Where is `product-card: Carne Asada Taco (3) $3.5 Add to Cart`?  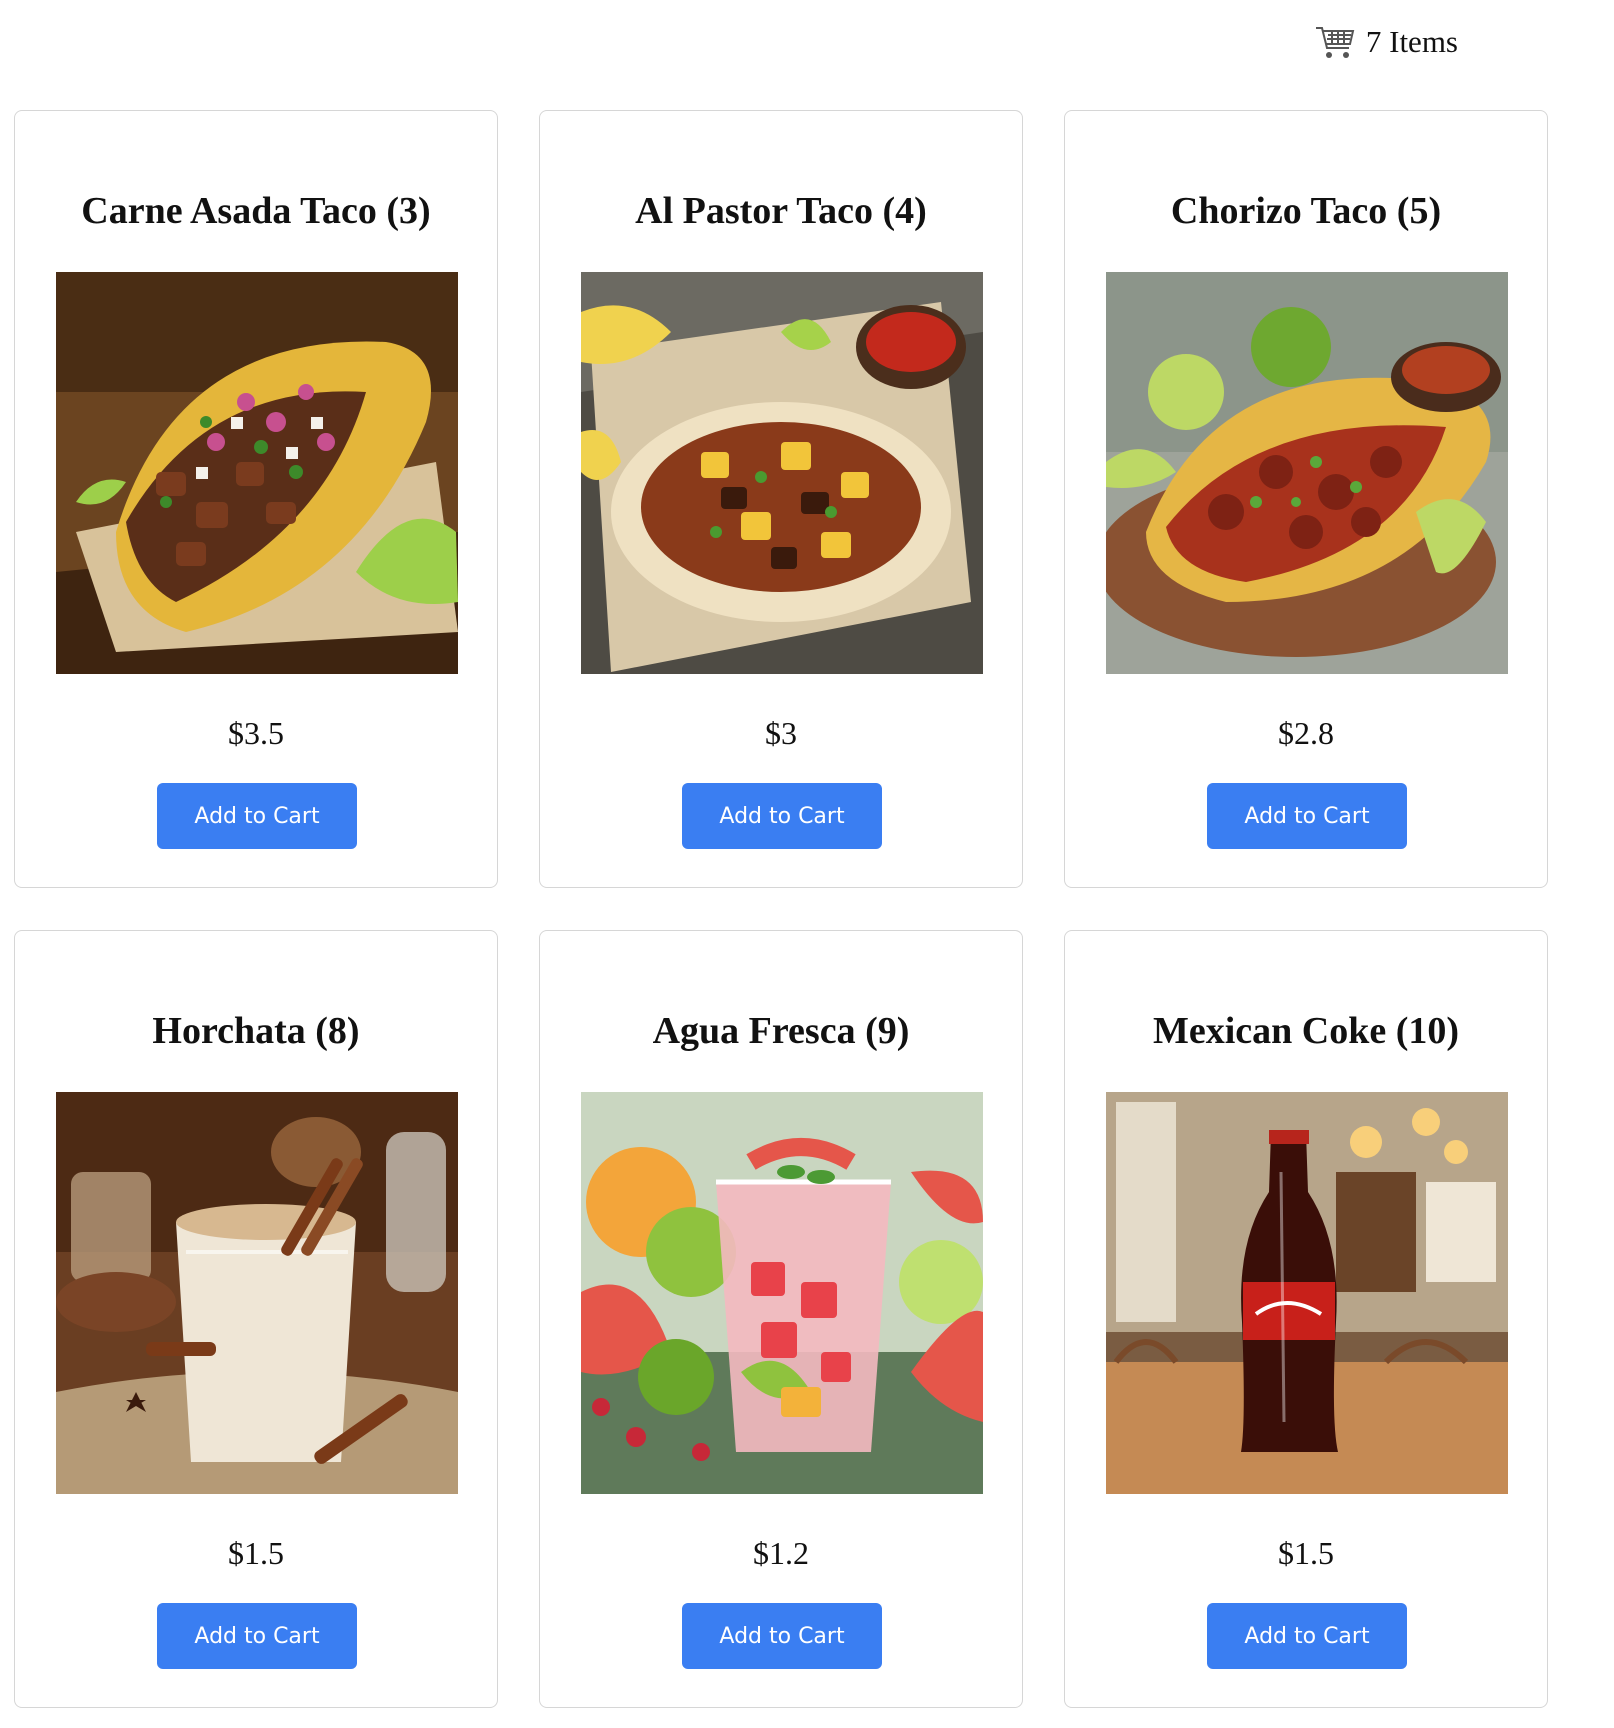 product-card: Carne Asada Taco (3) $3.5 Add to Cart is located at coordinates (256, 499).